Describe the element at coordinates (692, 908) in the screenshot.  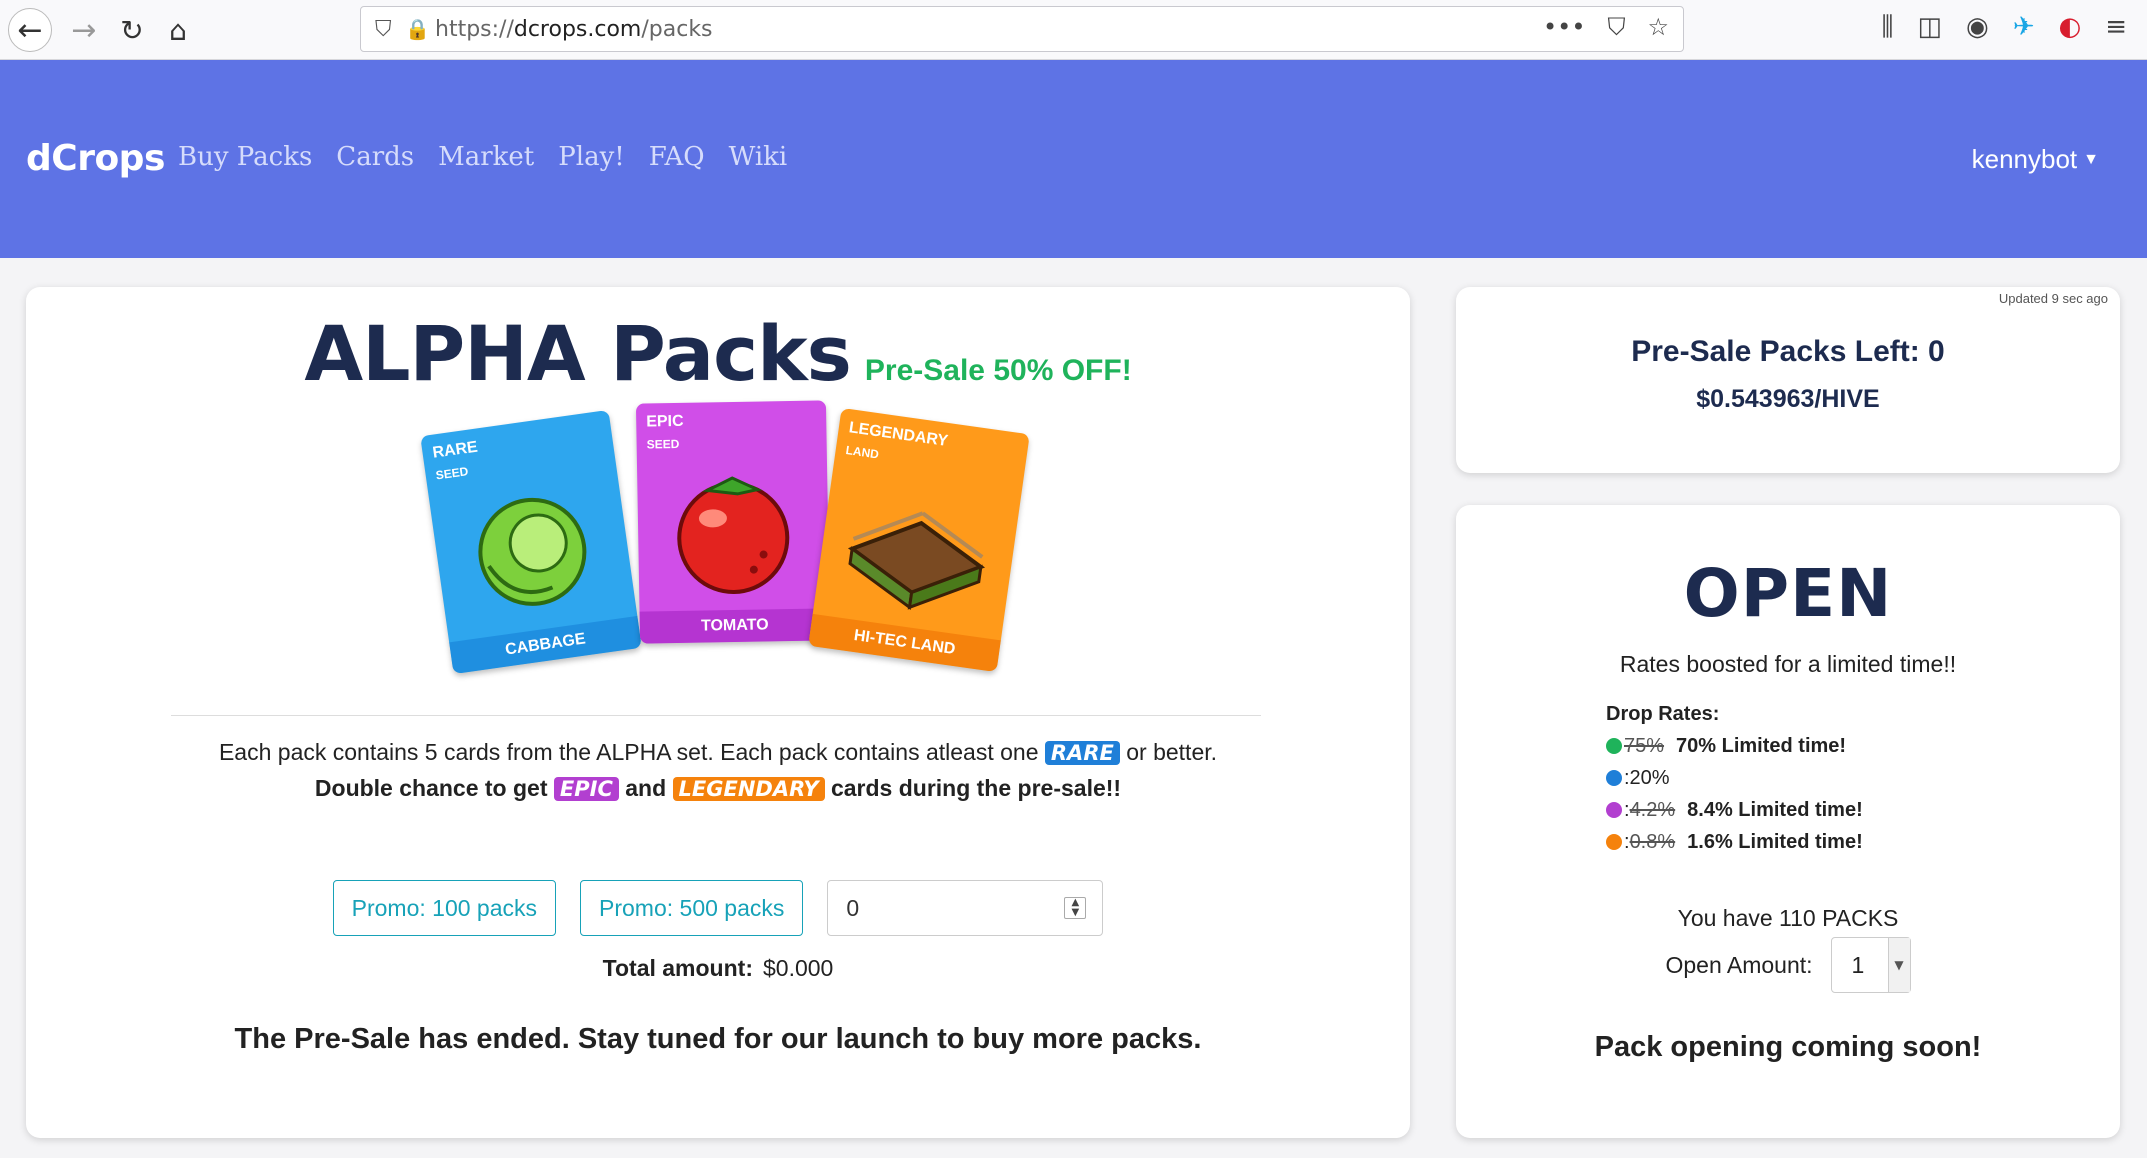
I see `promo-500-button: Promo: 500 packs` at that location.